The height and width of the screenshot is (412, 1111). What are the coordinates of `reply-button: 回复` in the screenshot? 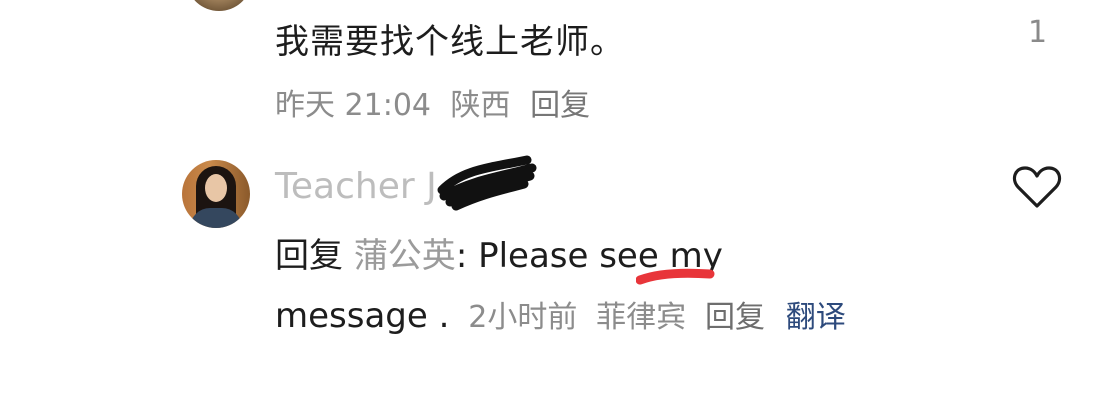 It's located at (560, 105).